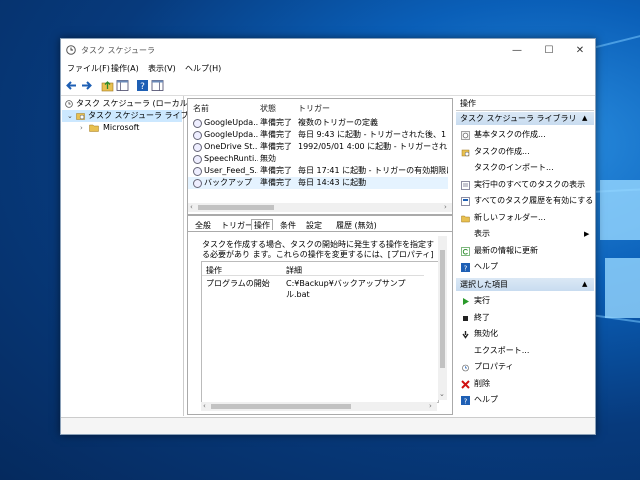 The width and height of the screenshot is (640, 480). I want to click on action-help-selected: ? ヘルプ, so click(525, 400).